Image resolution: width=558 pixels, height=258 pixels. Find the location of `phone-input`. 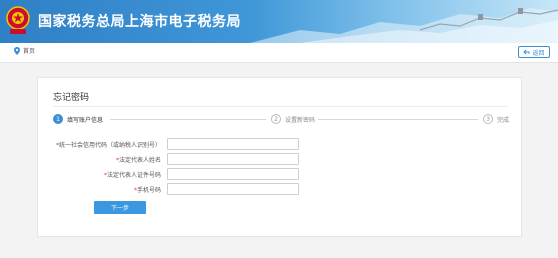

phone-input is located at coordinates (233, 189).